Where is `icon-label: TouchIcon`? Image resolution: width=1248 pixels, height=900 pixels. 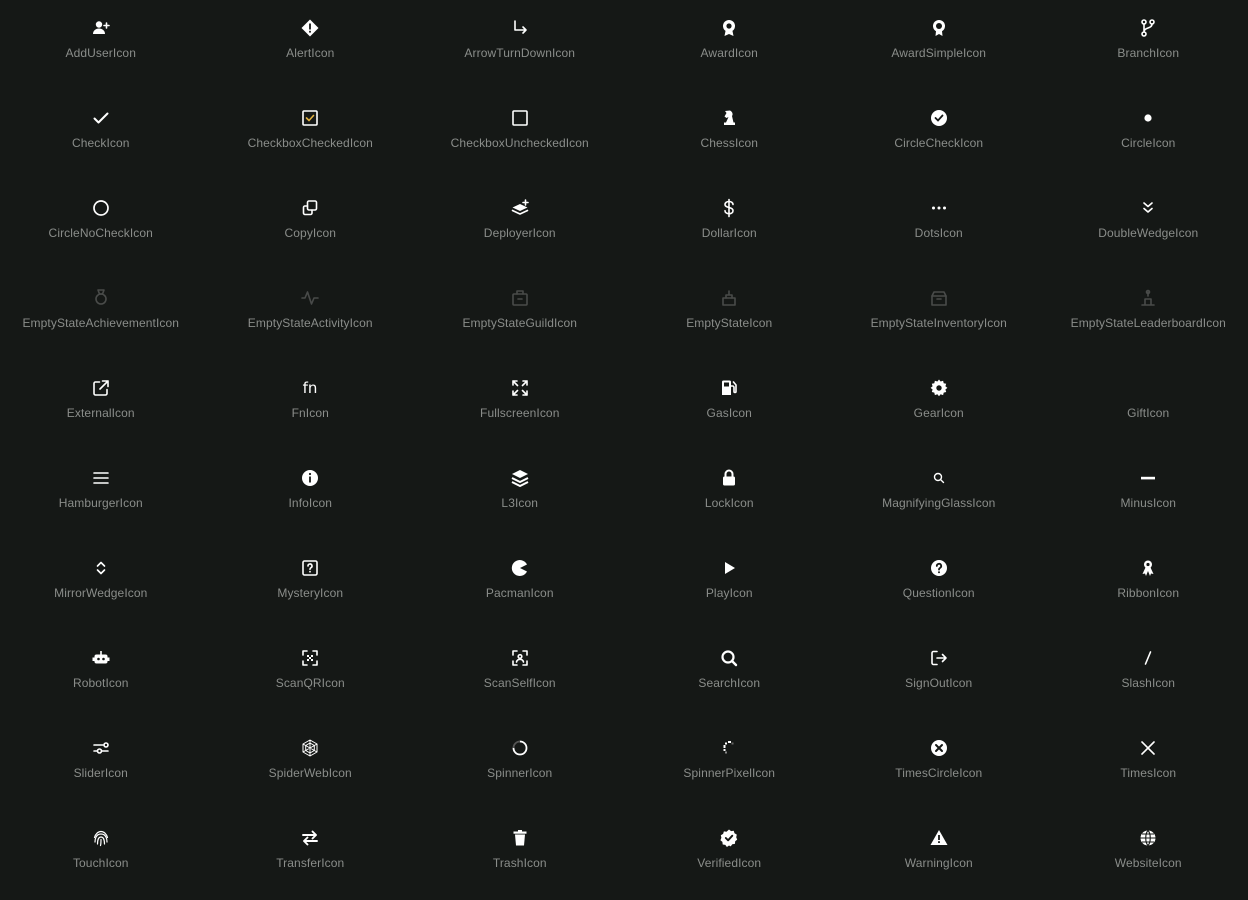 icon-label: TouchIcon is located at coordinates (101, 863).